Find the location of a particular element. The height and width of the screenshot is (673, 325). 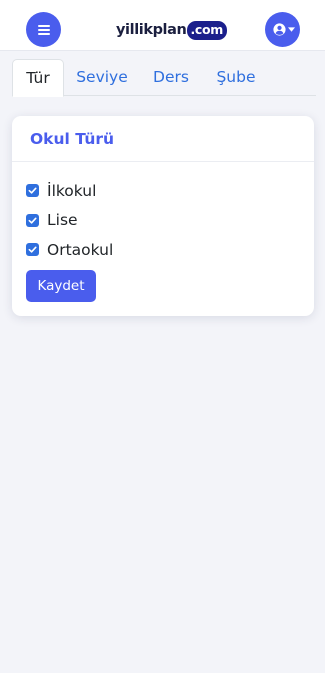

settings-tabs: Tür Seviye Ders Şube is located at coordinates (164, 78).